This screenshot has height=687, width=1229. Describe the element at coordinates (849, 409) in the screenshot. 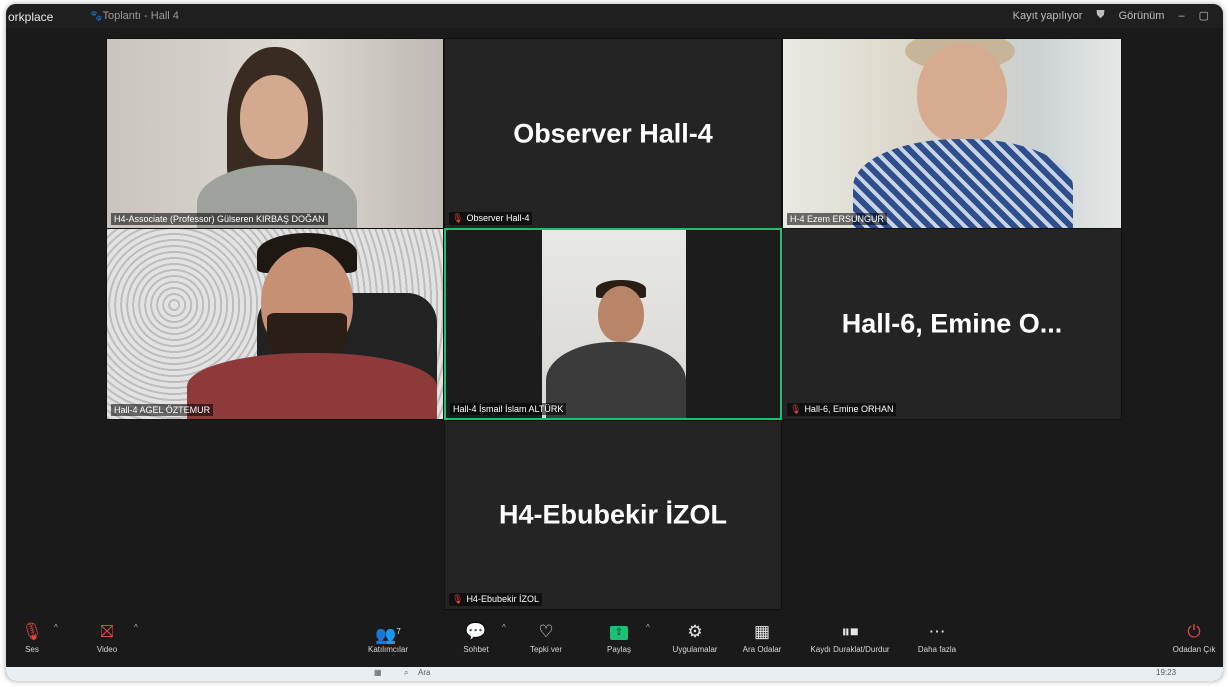

I see `participant-name: Hall-6, Emine ORHAN` at that location.